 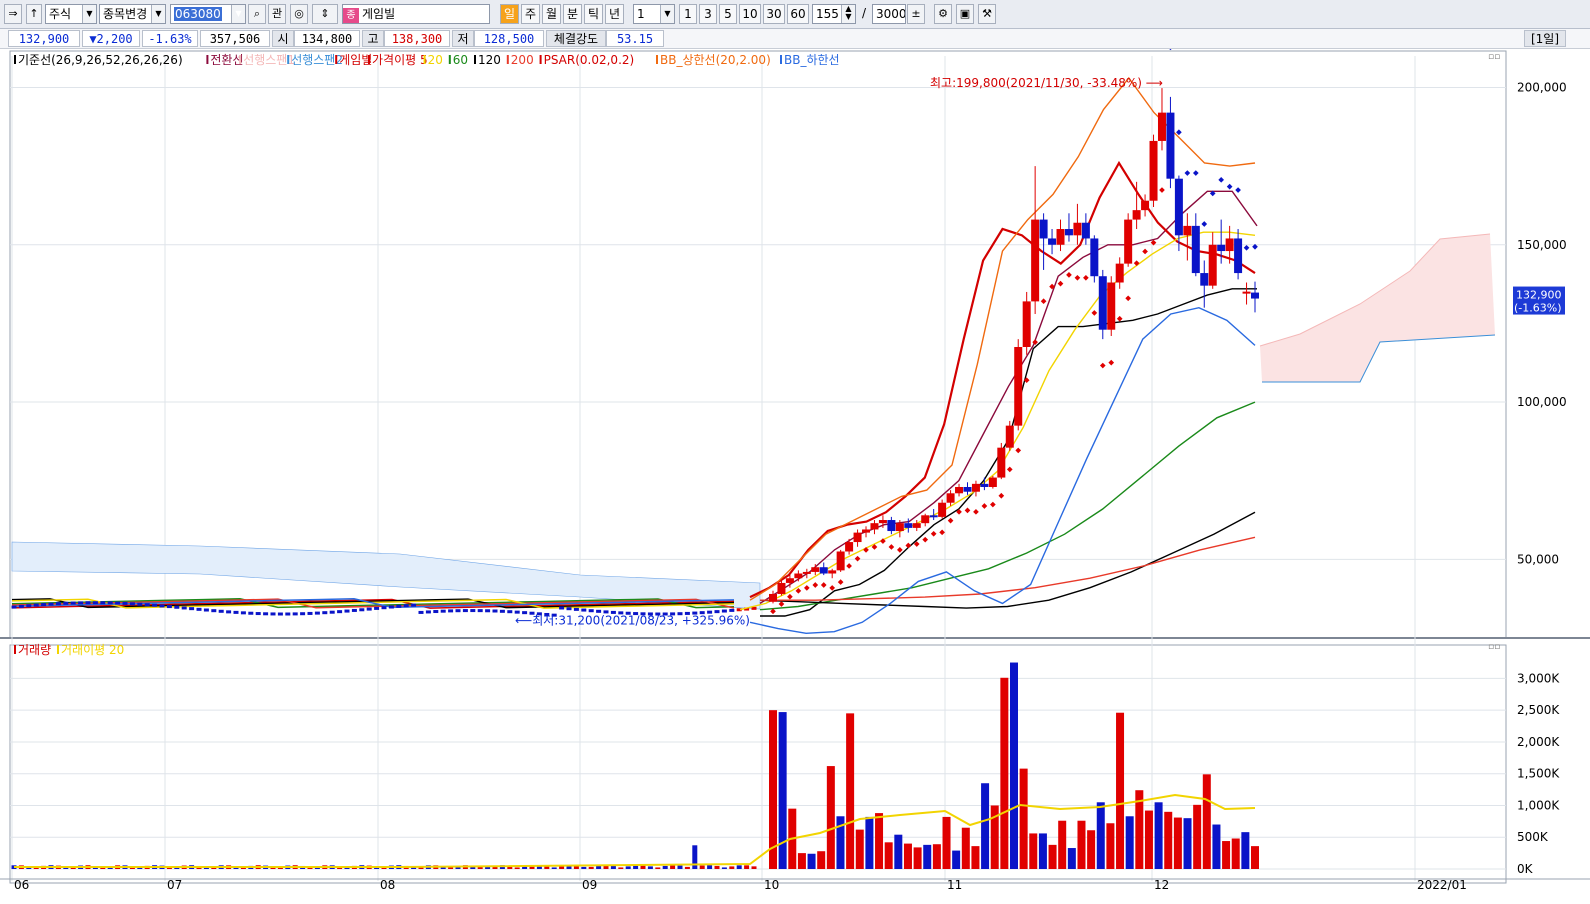 What do you see at coordinates (798, 14) in the screenshot?
I see `interval-button-60: 60` at bounding box center [798, 14].